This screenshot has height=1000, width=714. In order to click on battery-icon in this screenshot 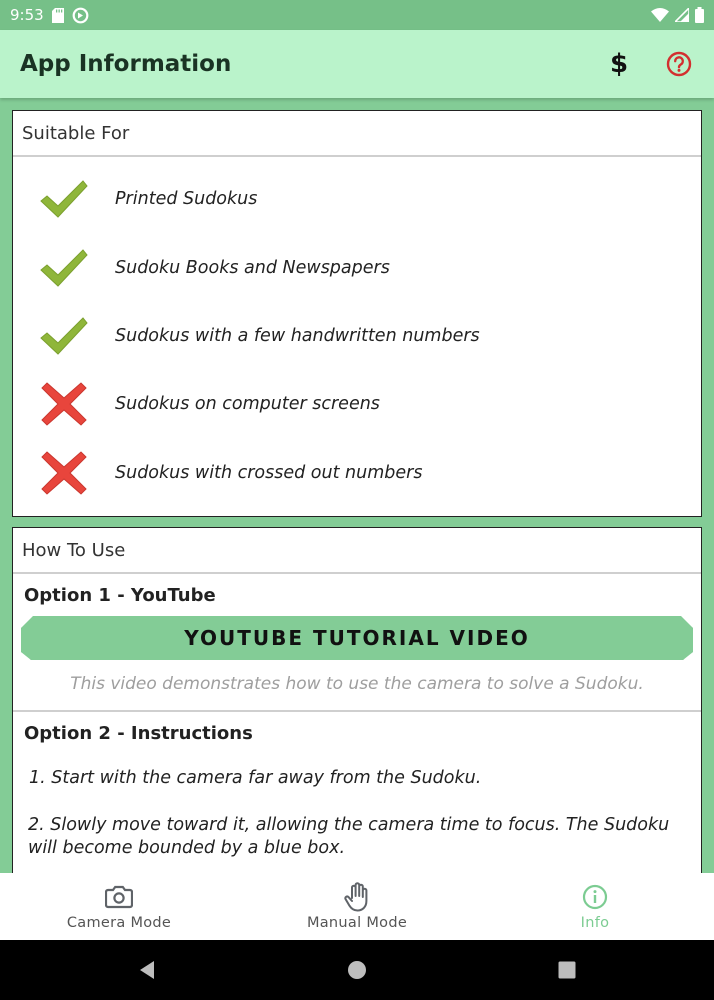, I will do `click(699, 15)`.